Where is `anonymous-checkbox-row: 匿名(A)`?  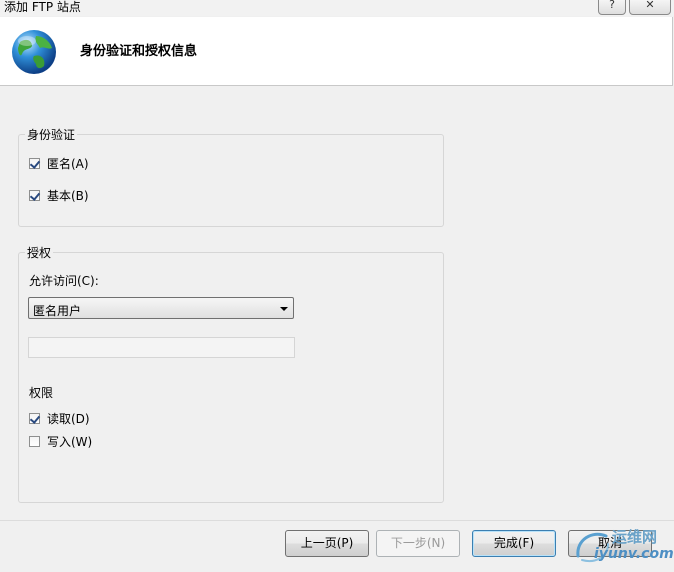
anonymous-checkbox-row: 匿名(A) is located at coordinates (59, 163).